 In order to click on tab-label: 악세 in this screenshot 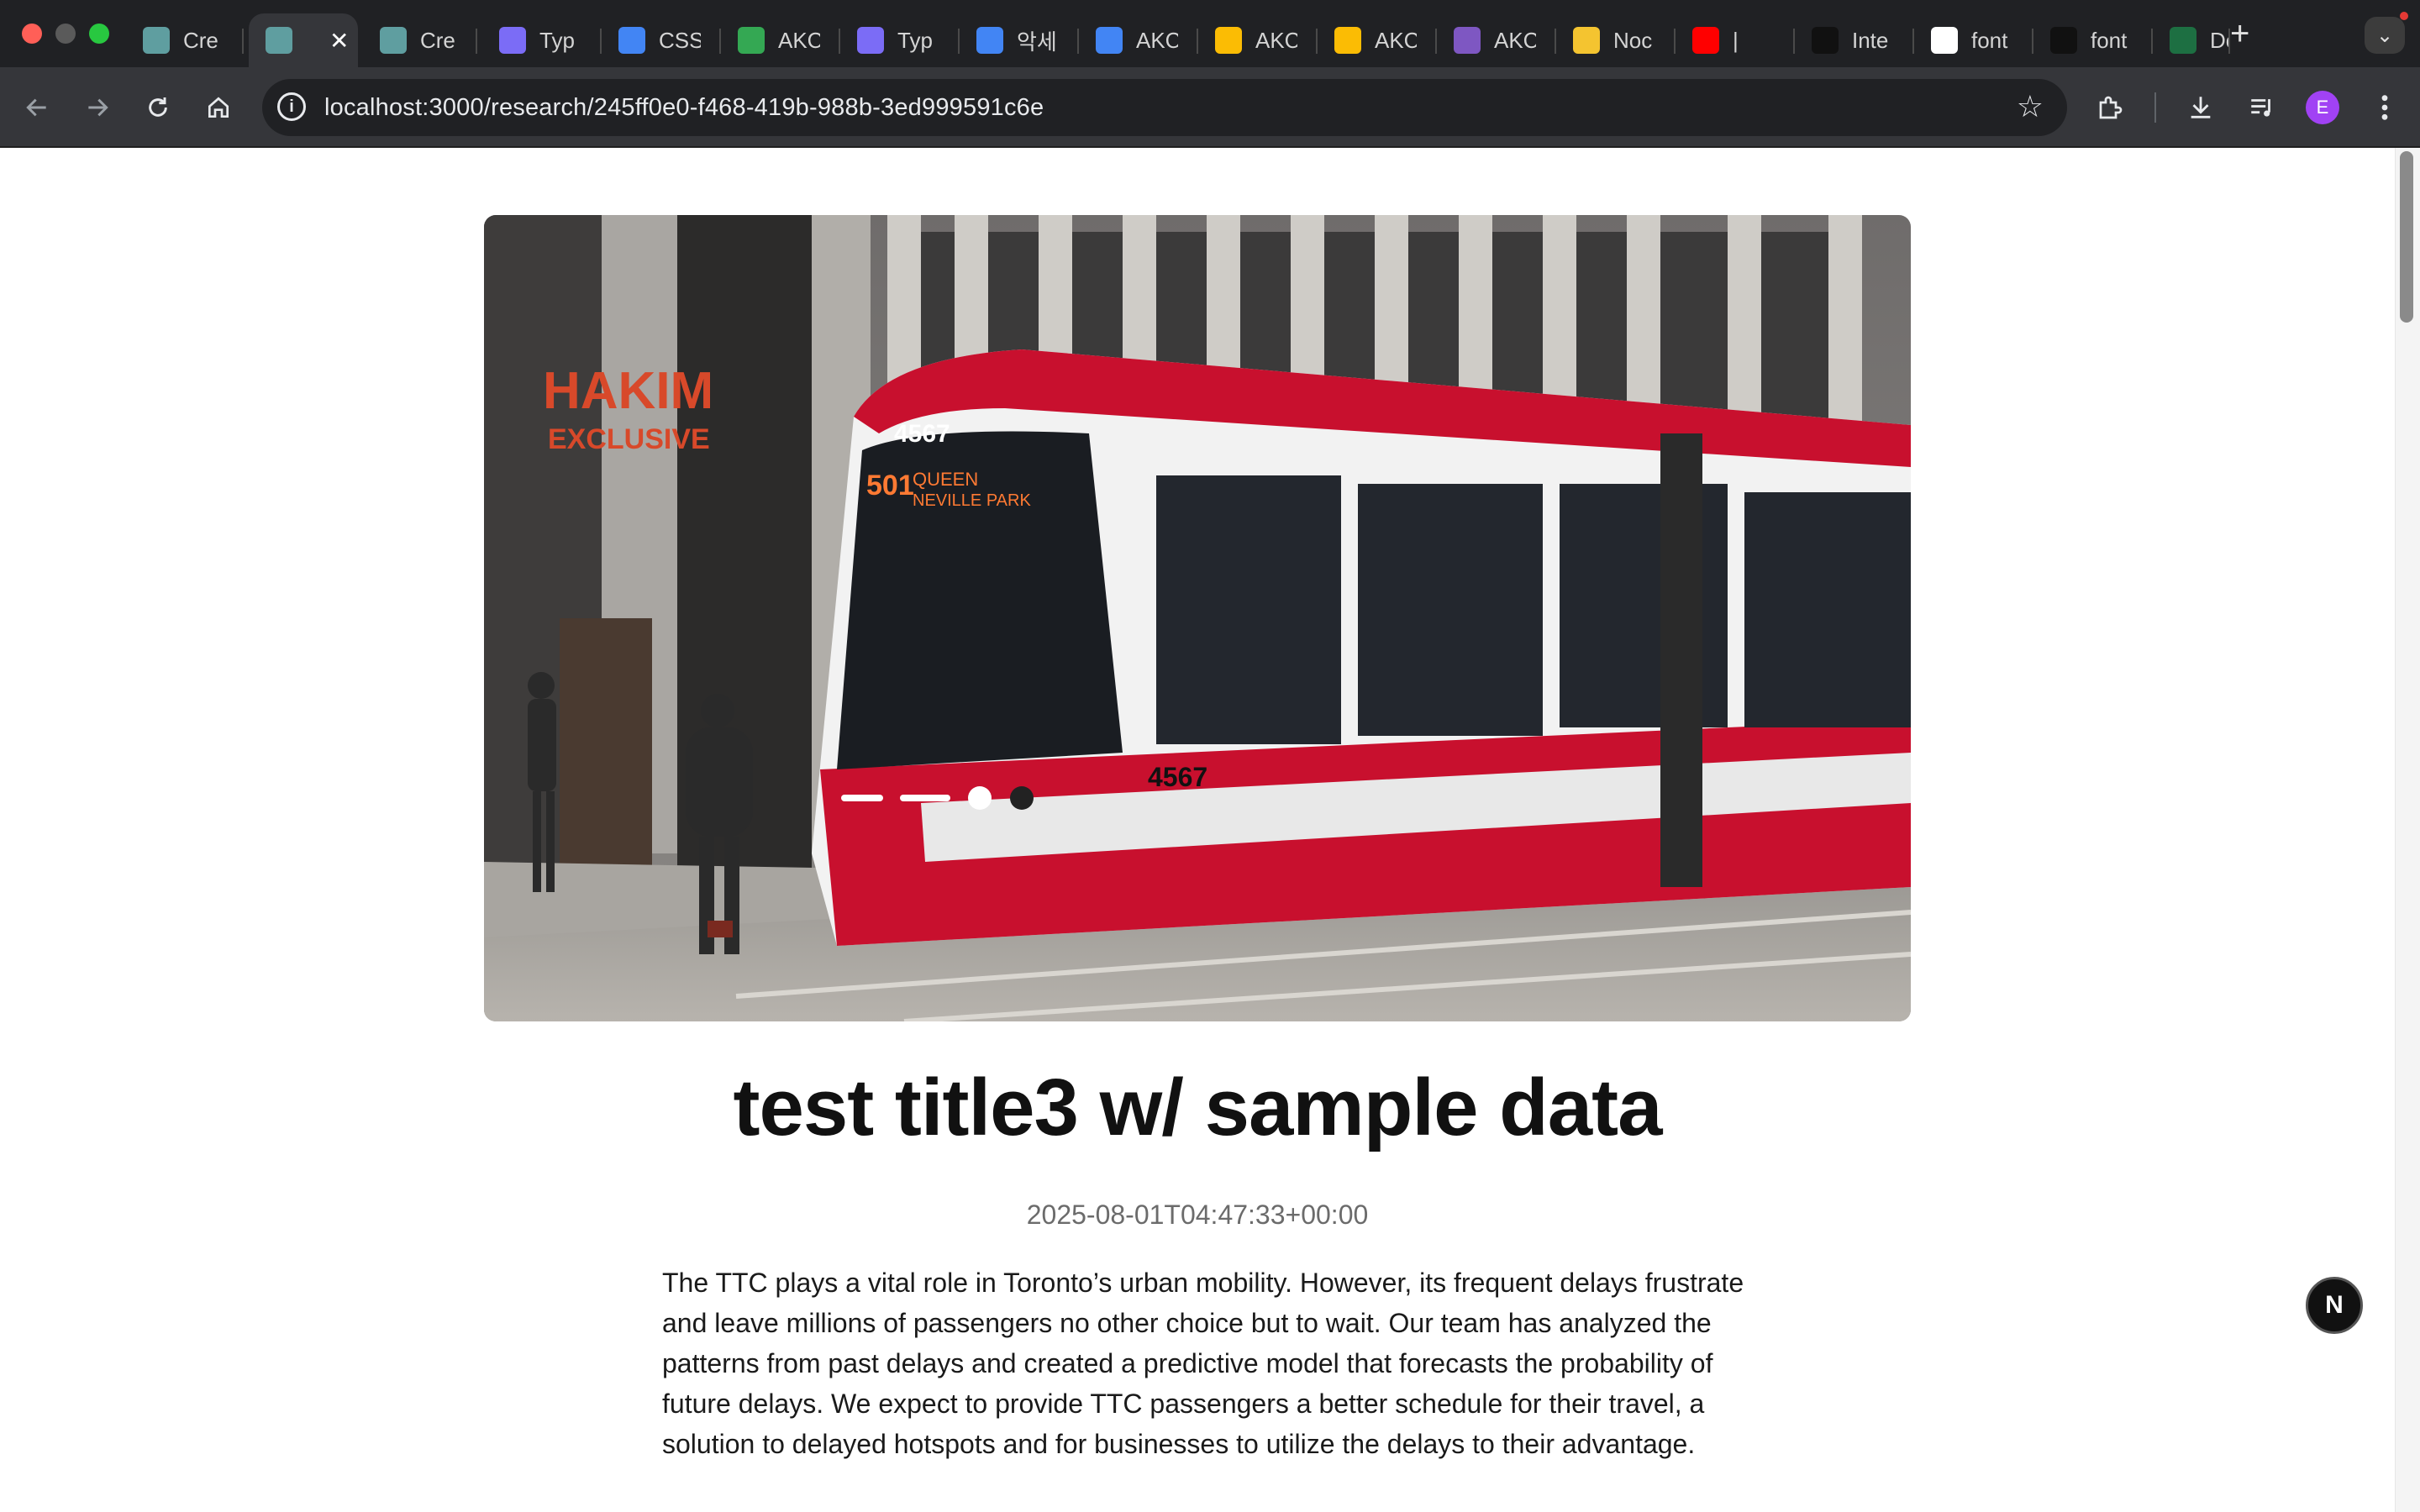, I will do `click(1037, 42)`.